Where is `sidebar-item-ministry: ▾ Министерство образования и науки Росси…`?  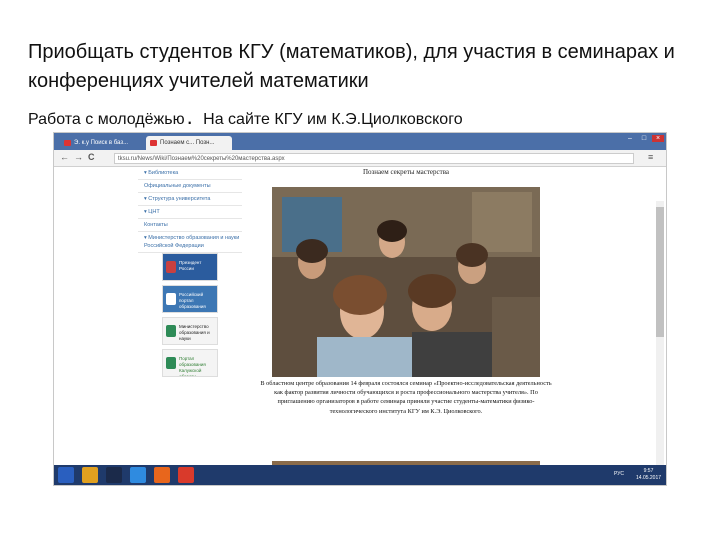
sidebar-item-ministry: ▾ Министерство образования и науки Росси… is located at coordinates (190, 242).